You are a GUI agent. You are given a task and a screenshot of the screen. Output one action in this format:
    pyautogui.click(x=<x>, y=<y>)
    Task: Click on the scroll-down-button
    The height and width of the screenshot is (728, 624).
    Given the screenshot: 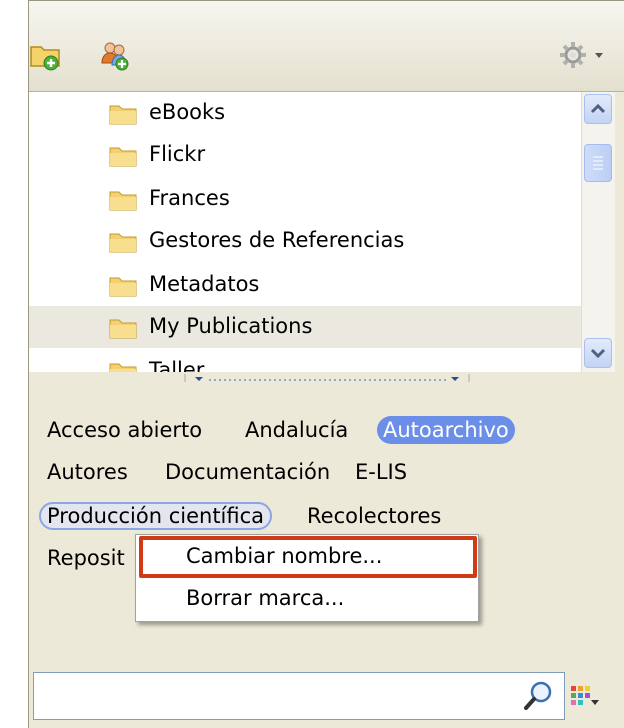 What is the action you would take?
    pyautogui.click(x=598, y=353)
    